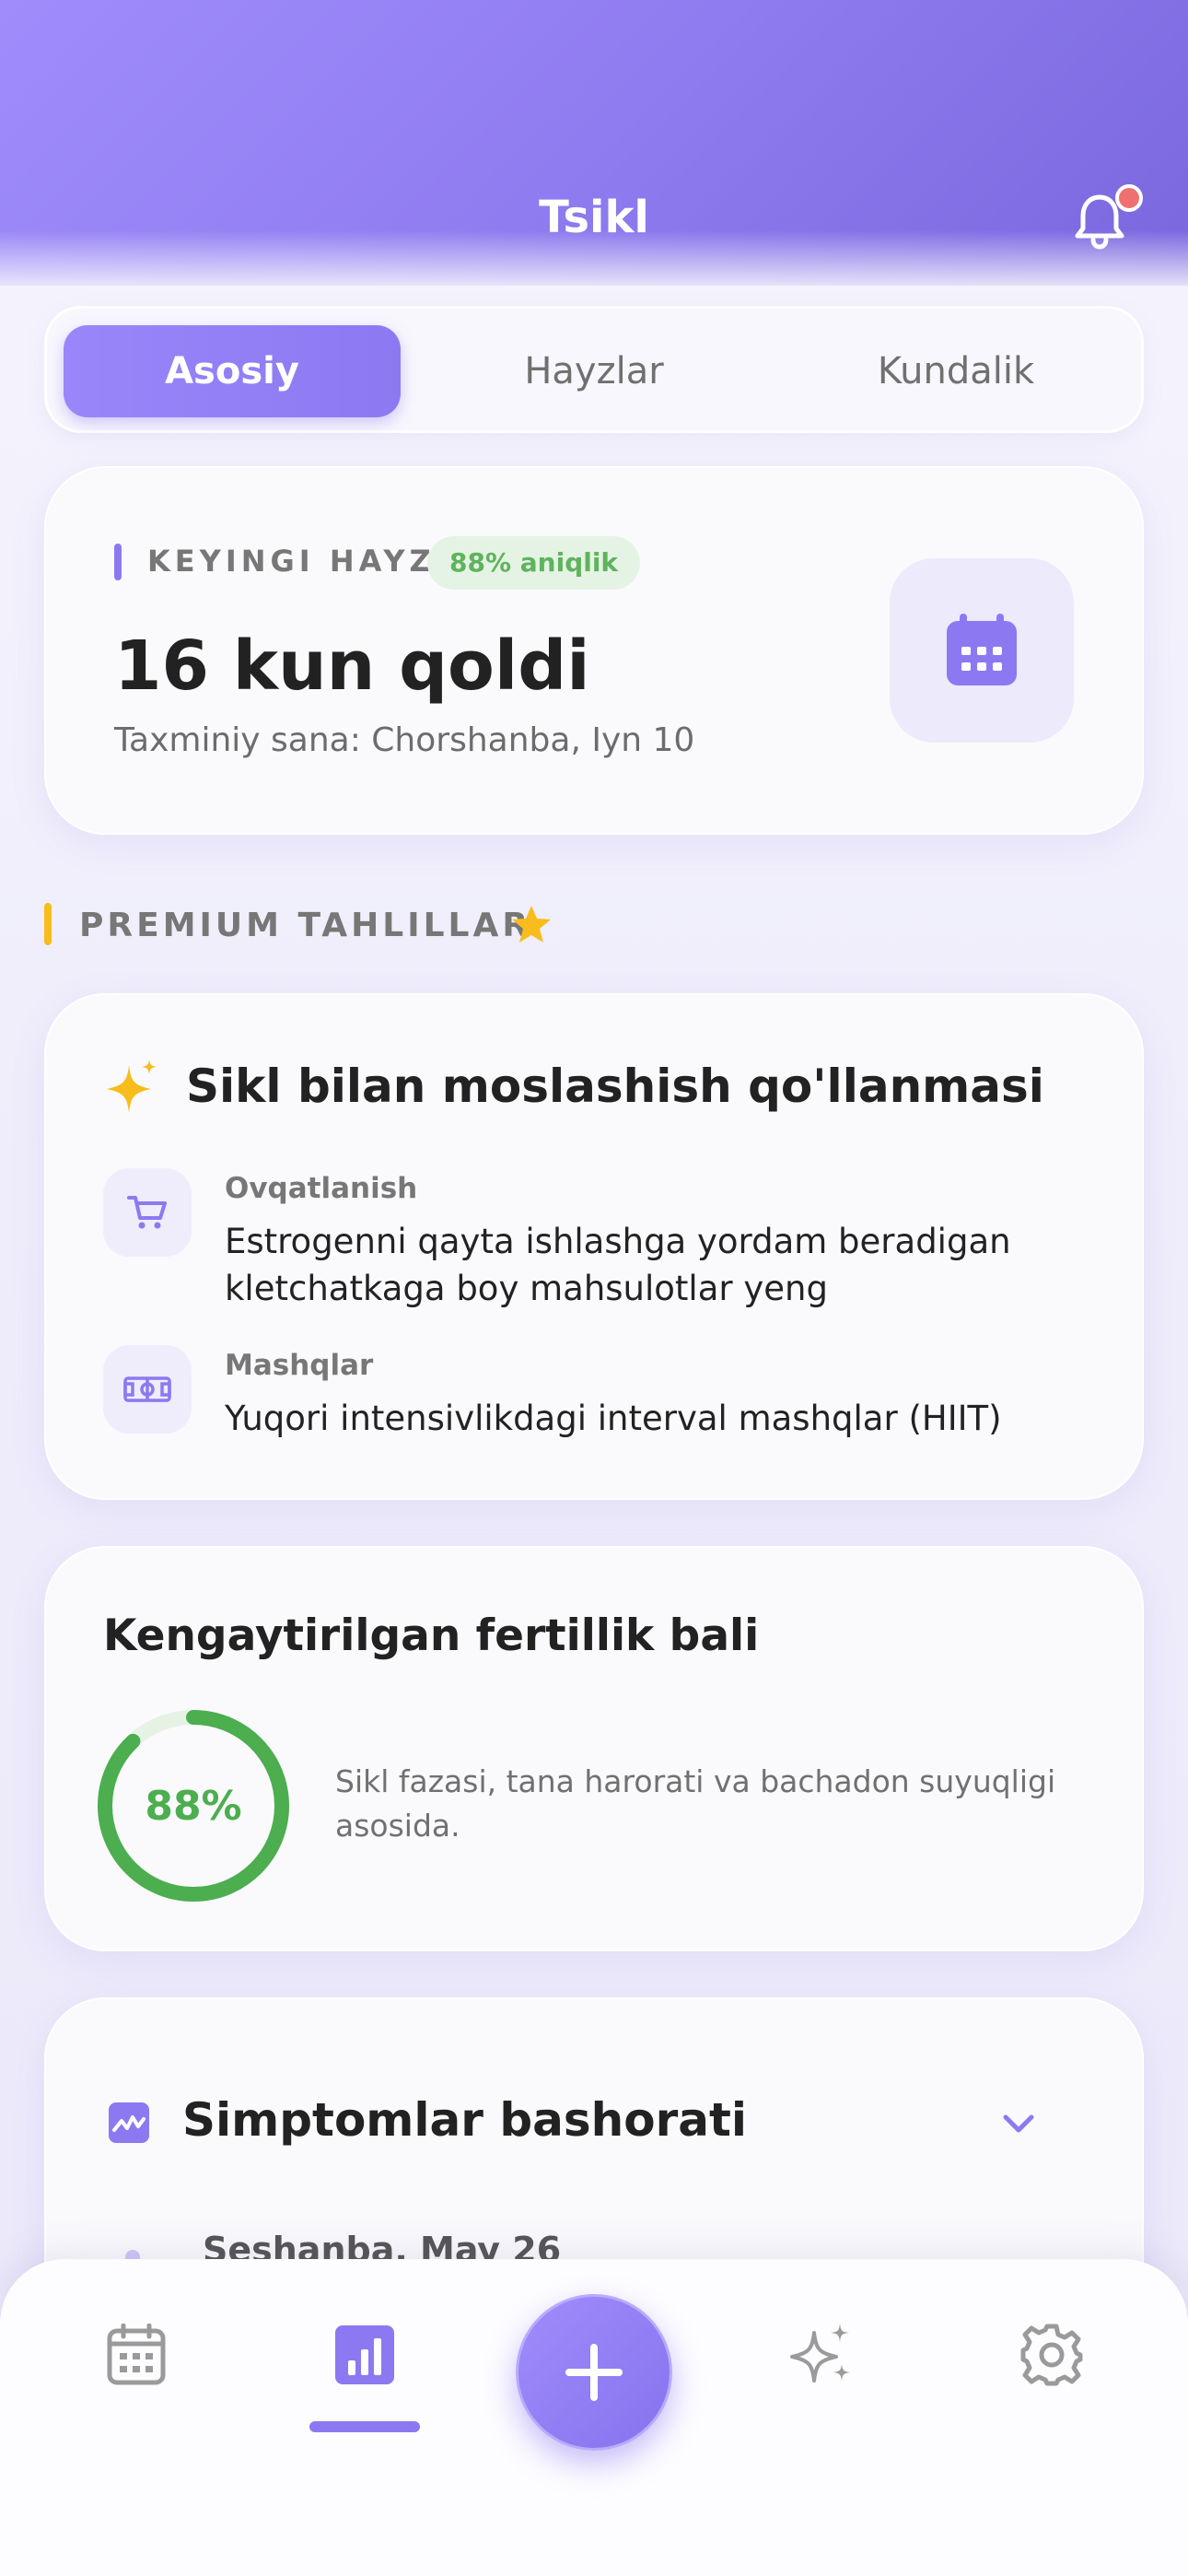 Image resolution: width=1188 pixels, height=2576 pixels. Describe the element at coordinates (232, 371) in the screenshot. I see `tab-asosiy: Asosiy` at that location.